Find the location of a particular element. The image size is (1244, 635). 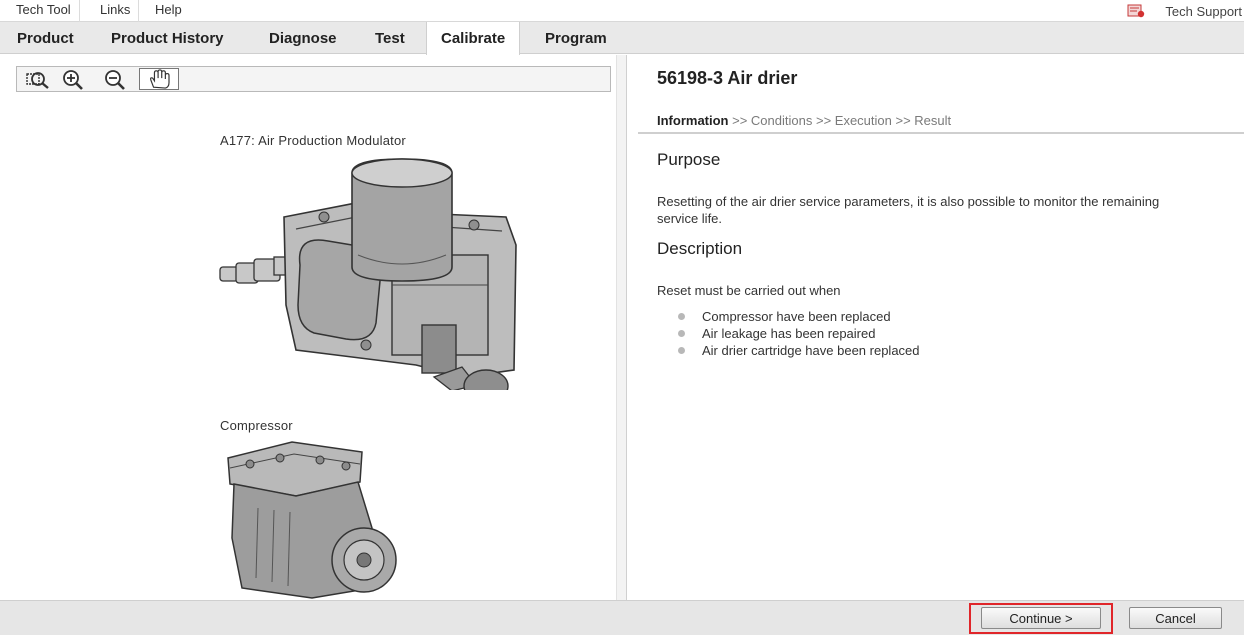

list-item: Air leakage has been repaired is located at coordinates (799, 333).